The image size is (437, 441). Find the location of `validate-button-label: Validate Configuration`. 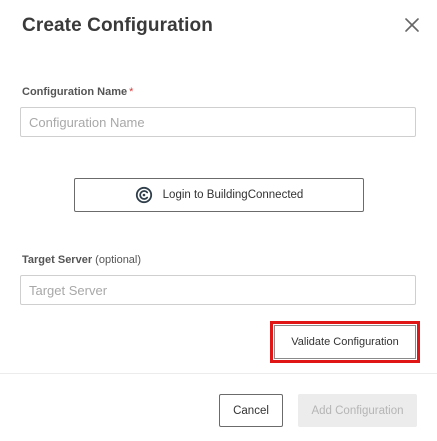

validate-button-label: Validate Configuration is located at coordinates (345, 342).